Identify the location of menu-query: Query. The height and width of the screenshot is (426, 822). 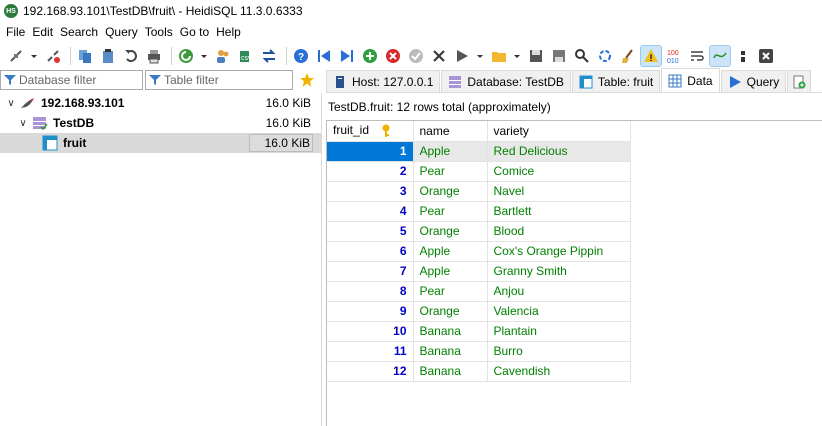
(123, 32).